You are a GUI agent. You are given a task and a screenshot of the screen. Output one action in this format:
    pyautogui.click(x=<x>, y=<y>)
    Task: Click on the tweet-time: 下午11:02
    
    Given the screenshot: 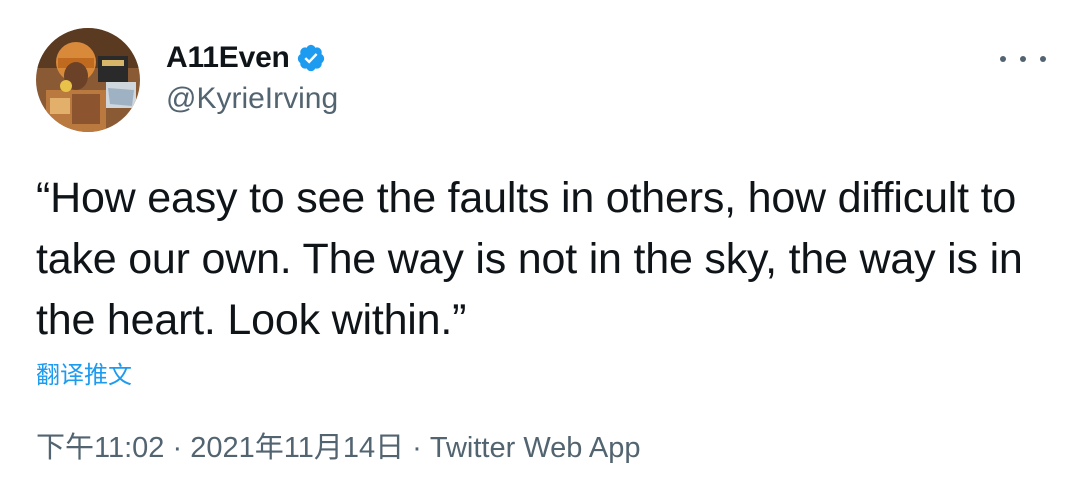 What is the action you would take?
    pyautogui.click(x=100, y=448)
    